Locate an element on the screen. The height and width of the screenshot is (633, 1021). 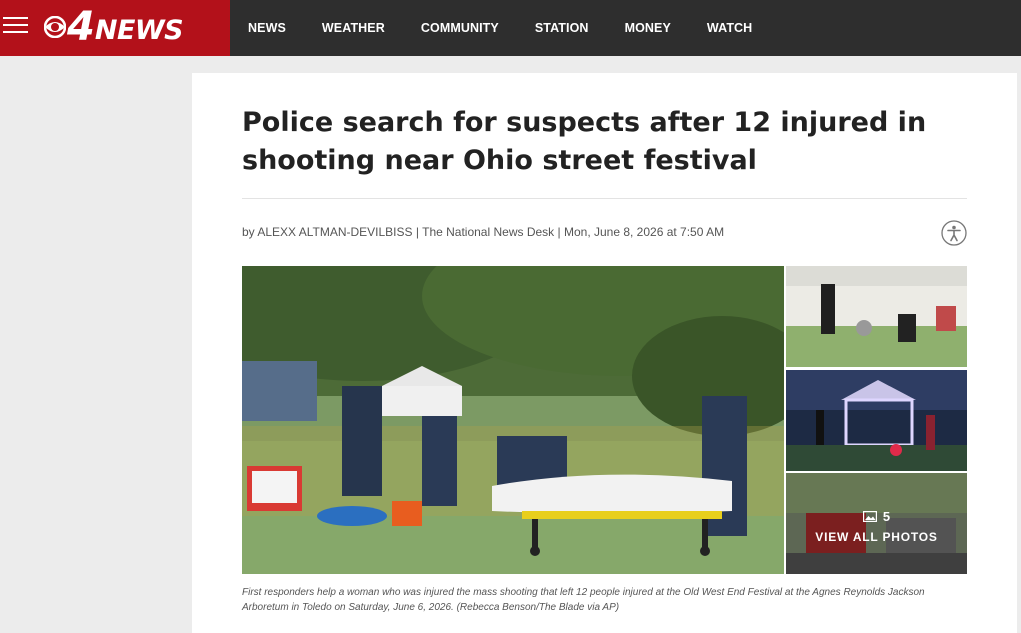
nav-news: NEWS is located at coordinates (267, 28).